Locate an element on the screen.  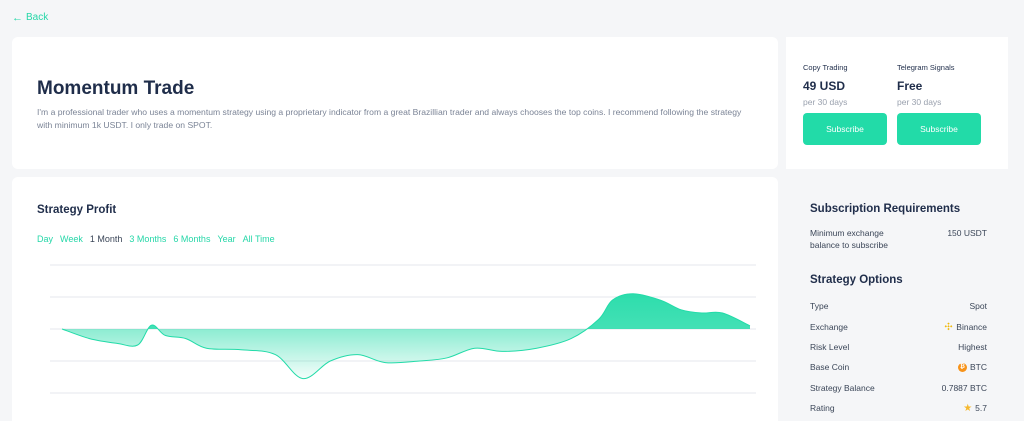
option-value: 0.7887 BTC is located at coordinates (964, 387).